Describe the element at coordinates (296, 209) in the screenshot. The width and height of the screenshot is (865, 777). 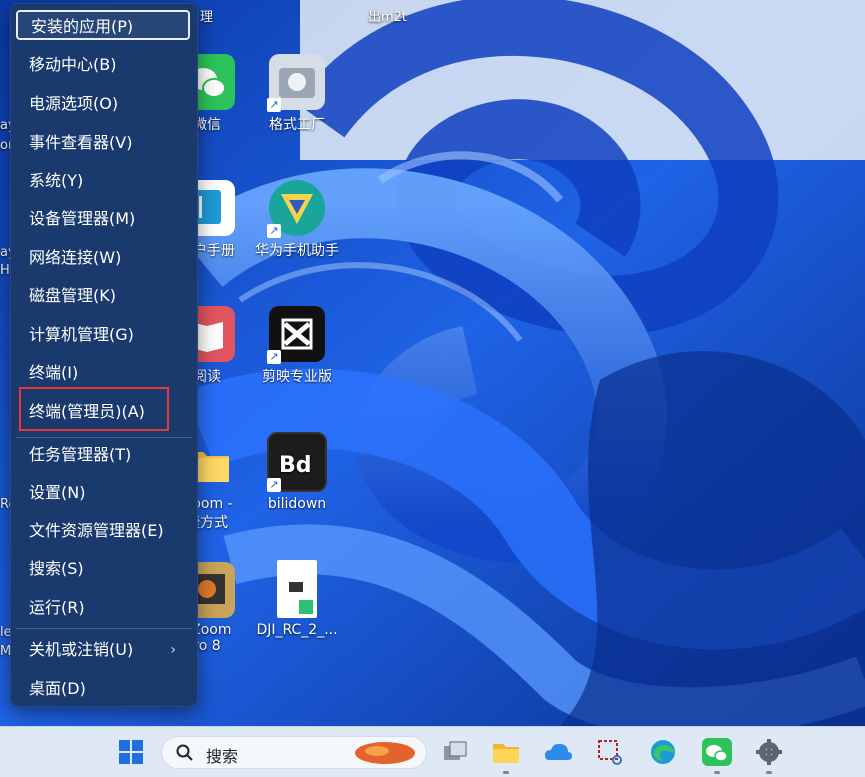
I see `huawei-logo-icon: ↗` at that location.